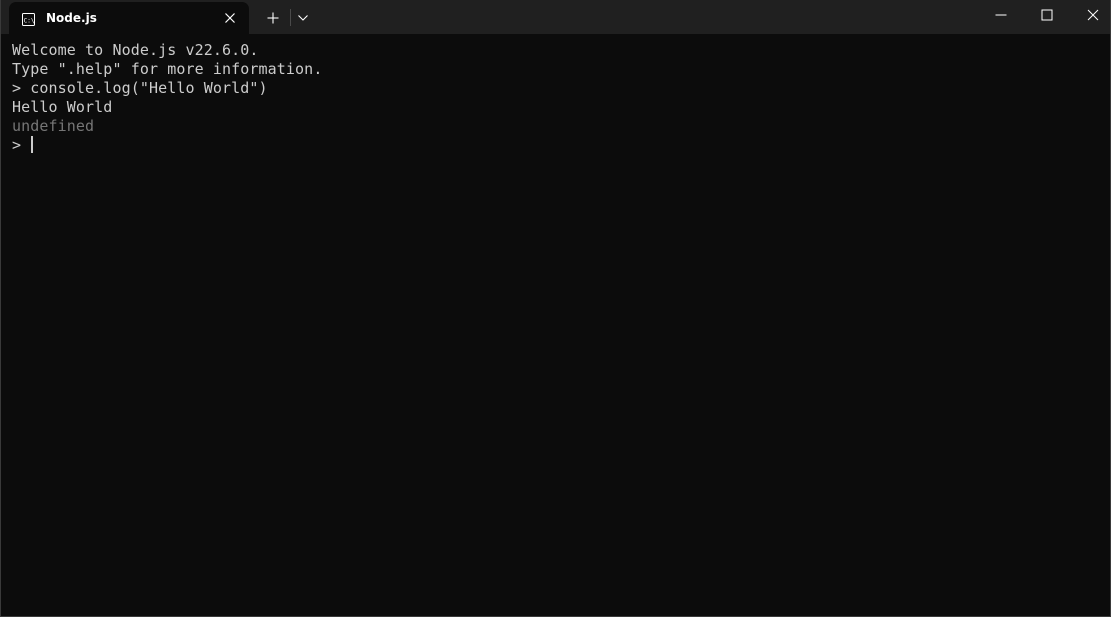 The width and height of the screenshot is (1111, 617). I want to click on chevron-down-icon, so click(303, 18).